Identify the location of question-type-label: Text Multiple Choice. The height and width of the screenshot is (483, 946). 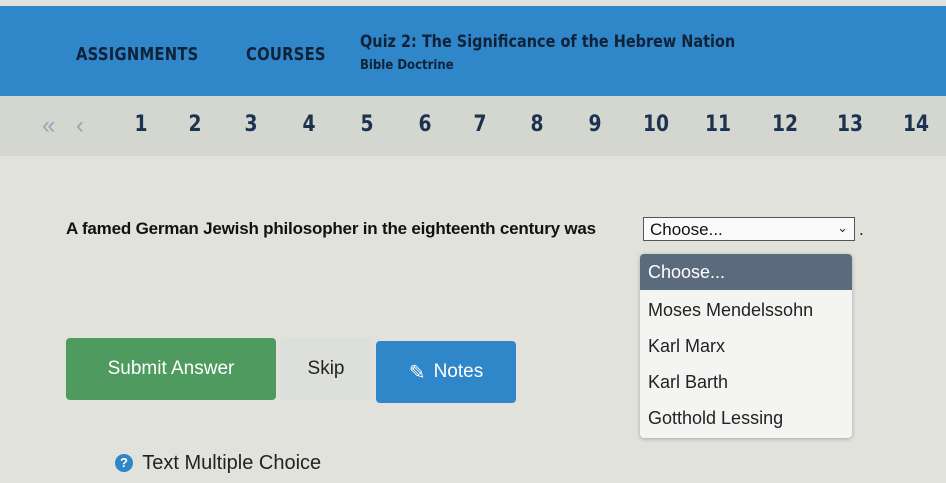
(232, 463).